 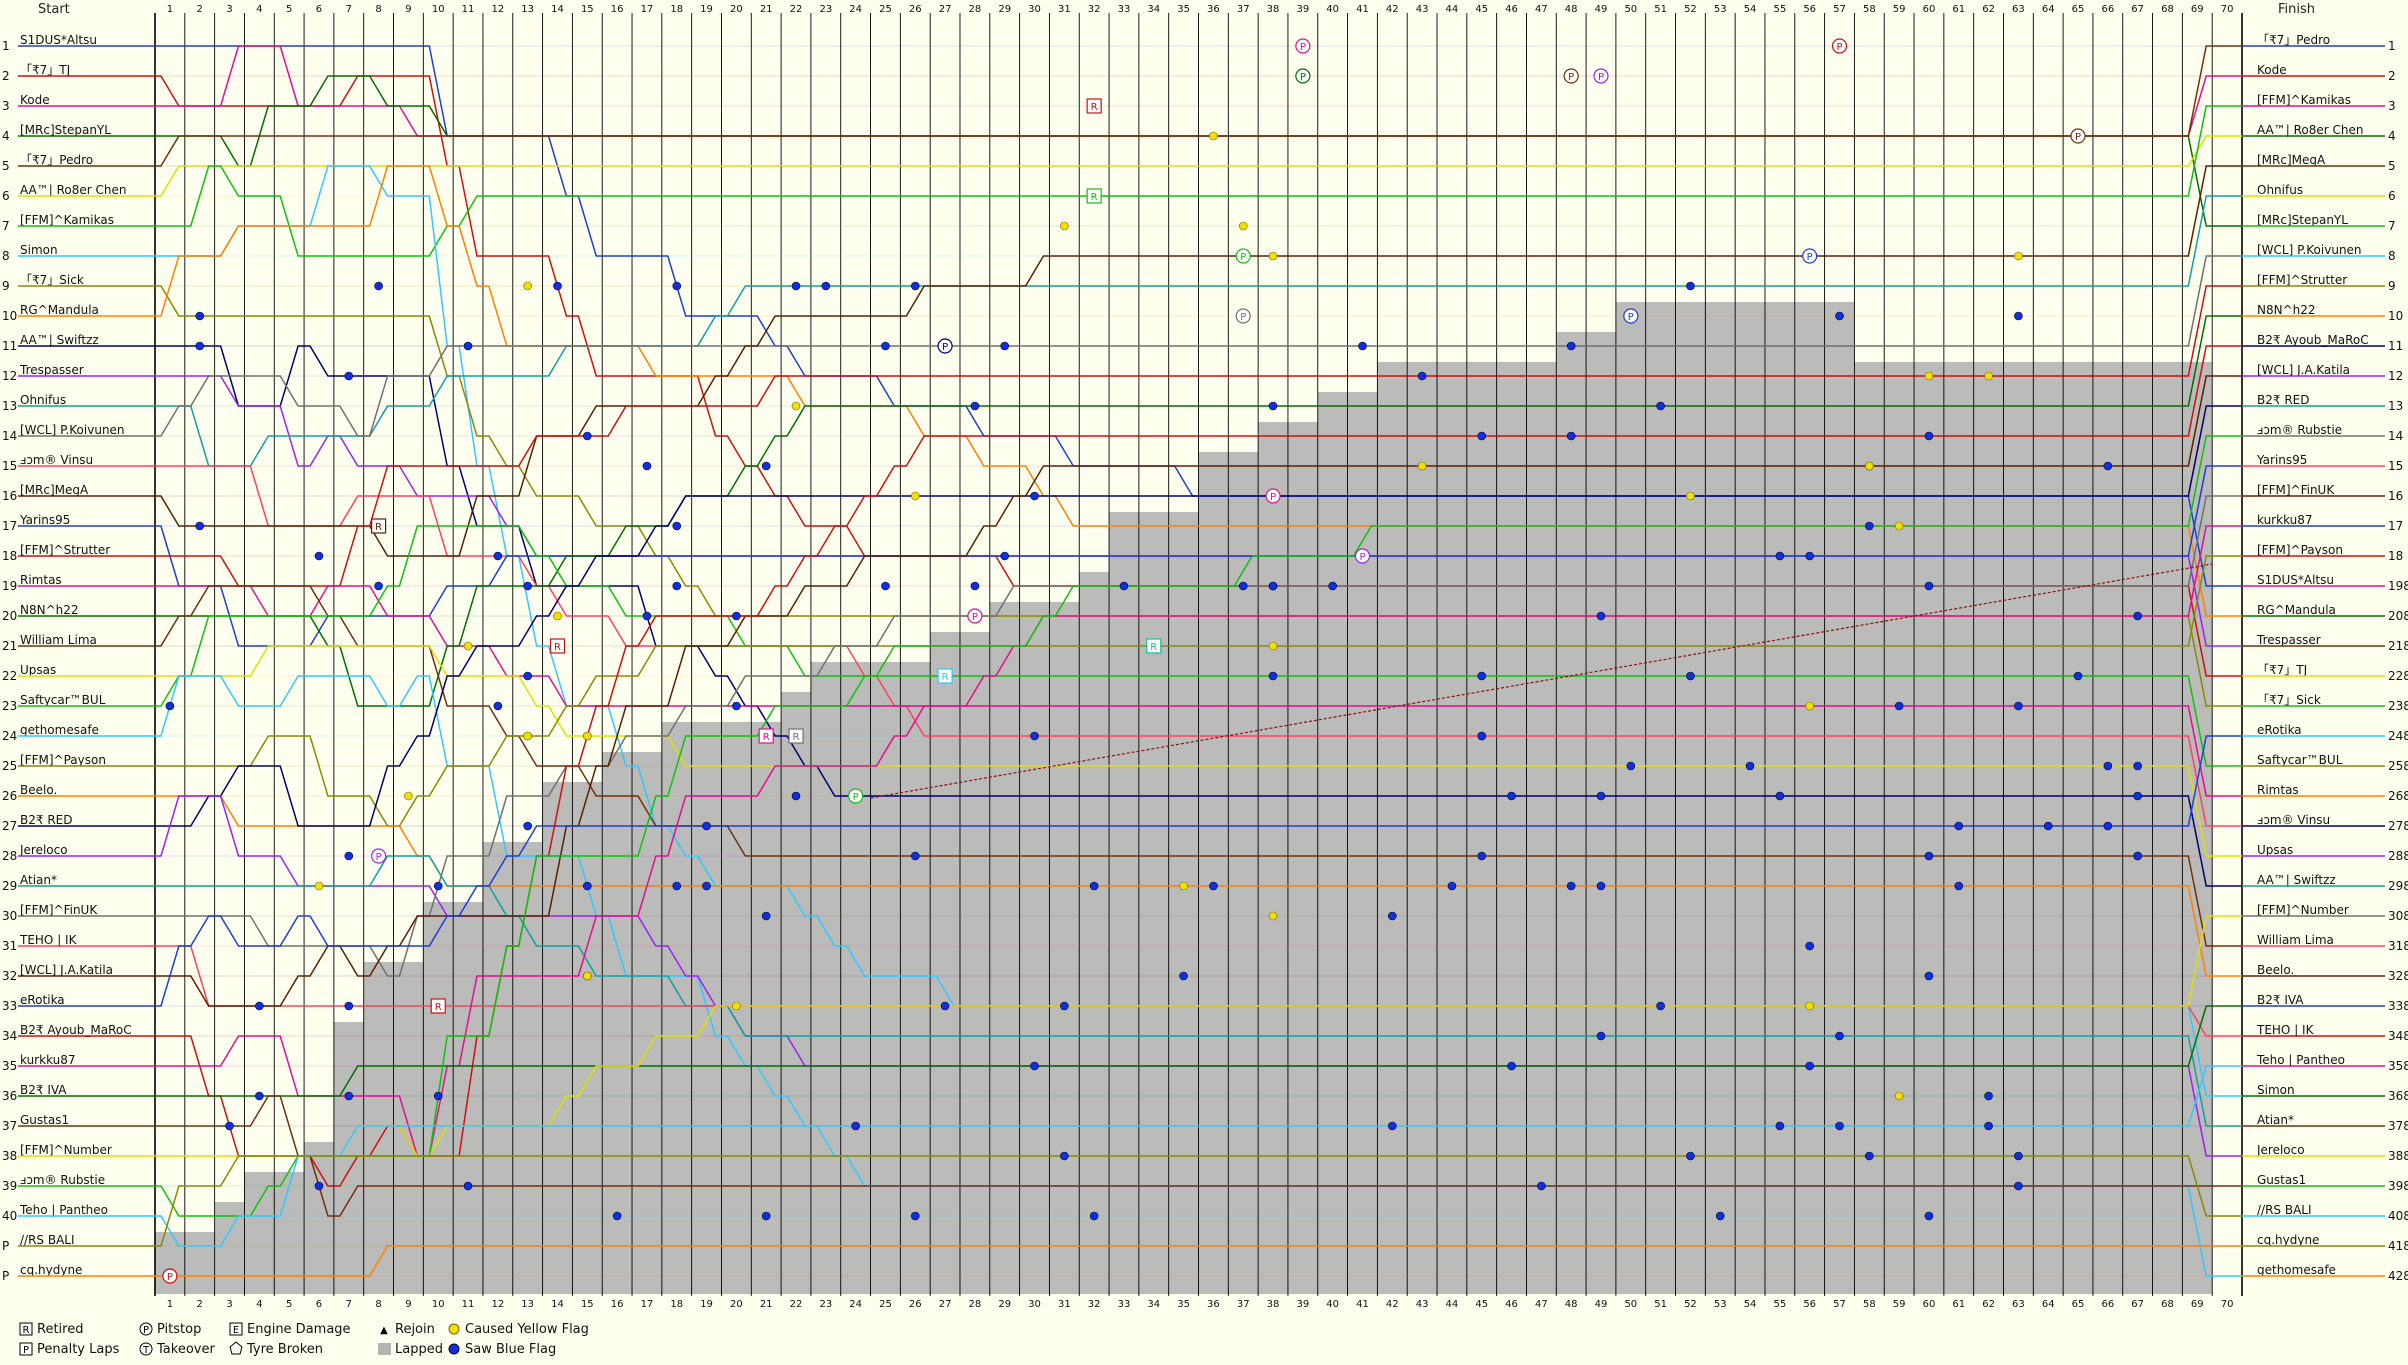 I want to click on legend-label: Rejoin, so click(x=415, y=1329).